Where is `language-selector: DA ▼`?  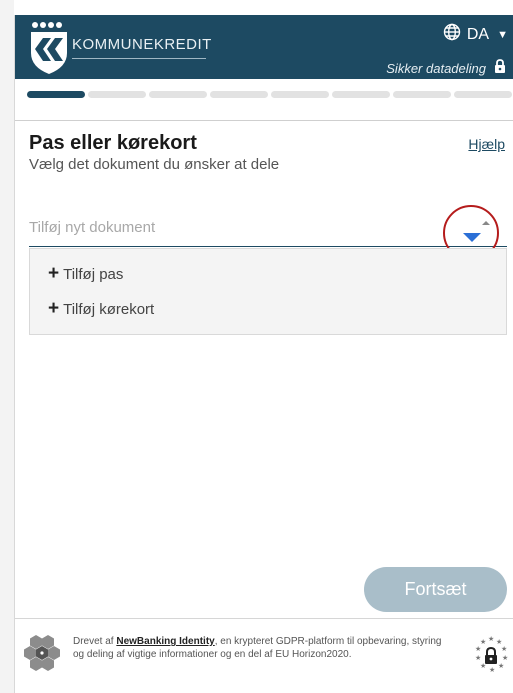 language-selector: DA ▼ is located at coordinates (475, 34).